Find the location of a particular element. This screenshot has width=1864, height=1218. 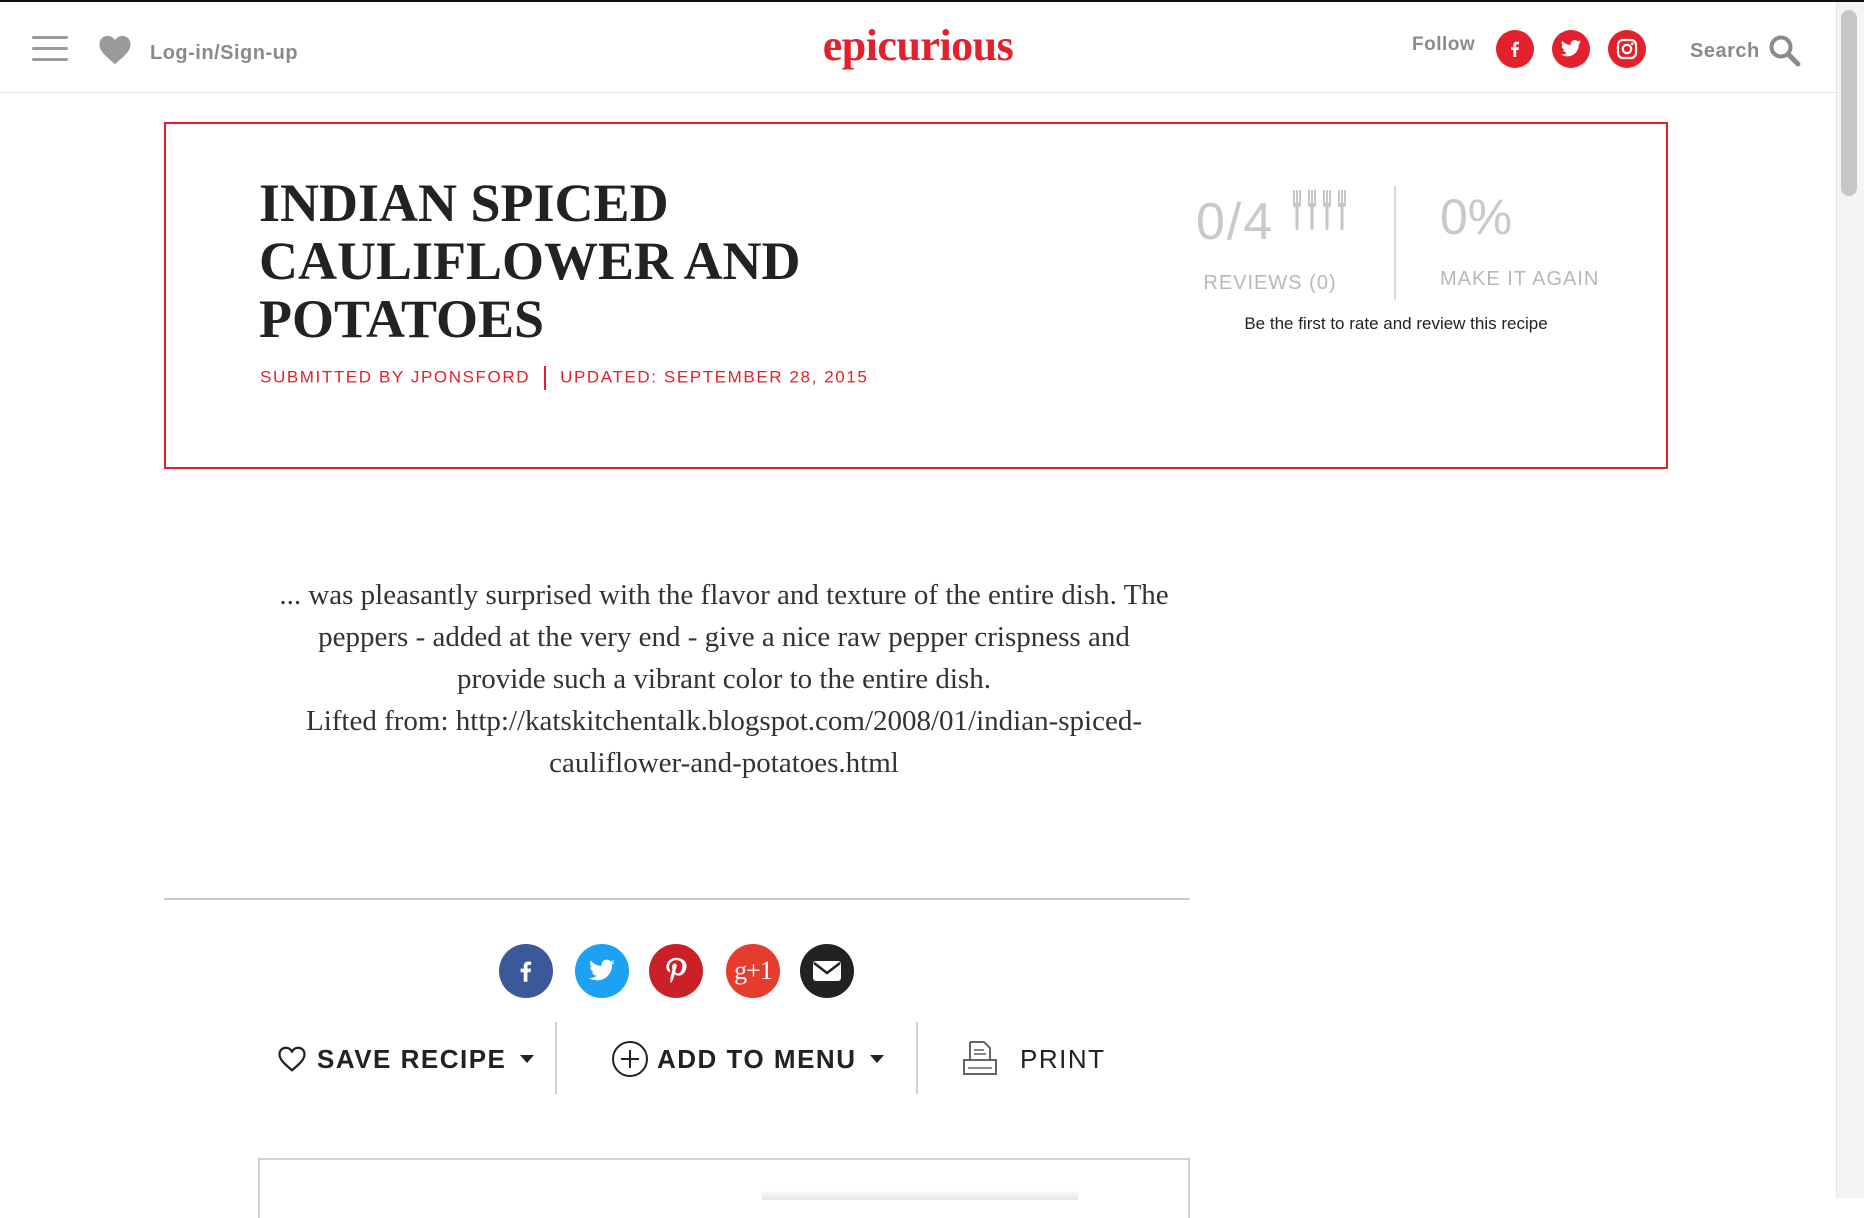

plus-circle-icon is located at coordinates (630, 1059).